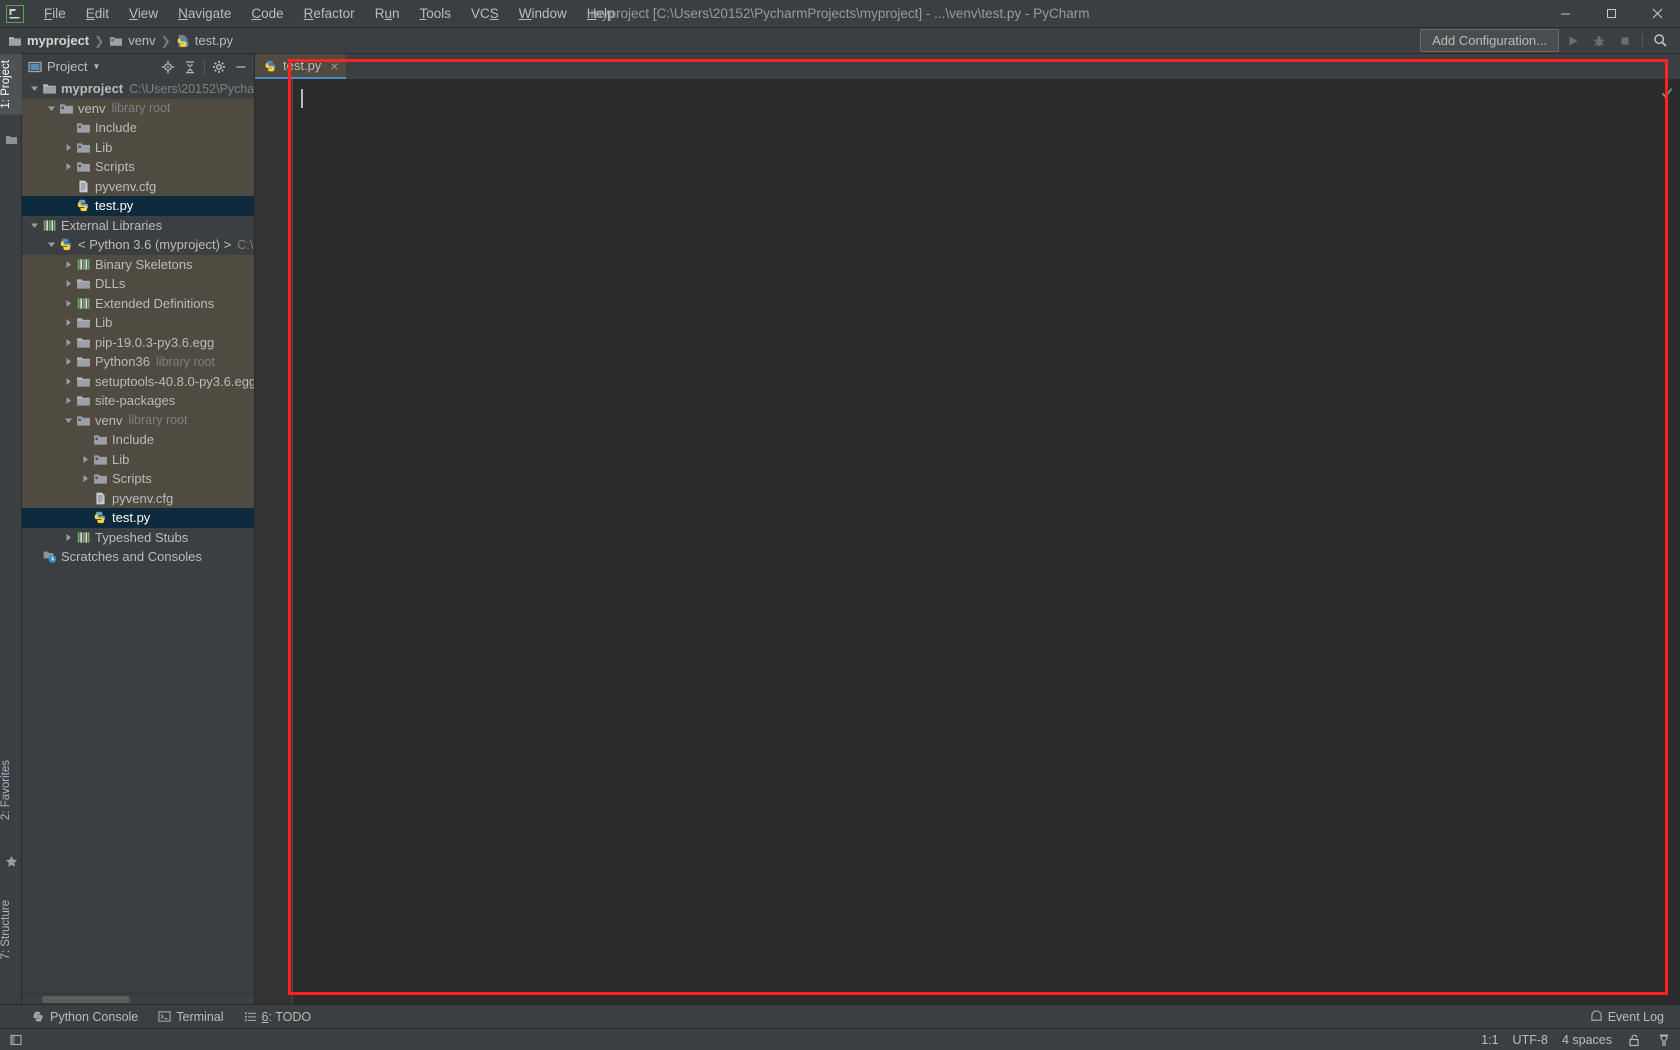  I want to click on menu-file: FFileile, so click(55, 13).